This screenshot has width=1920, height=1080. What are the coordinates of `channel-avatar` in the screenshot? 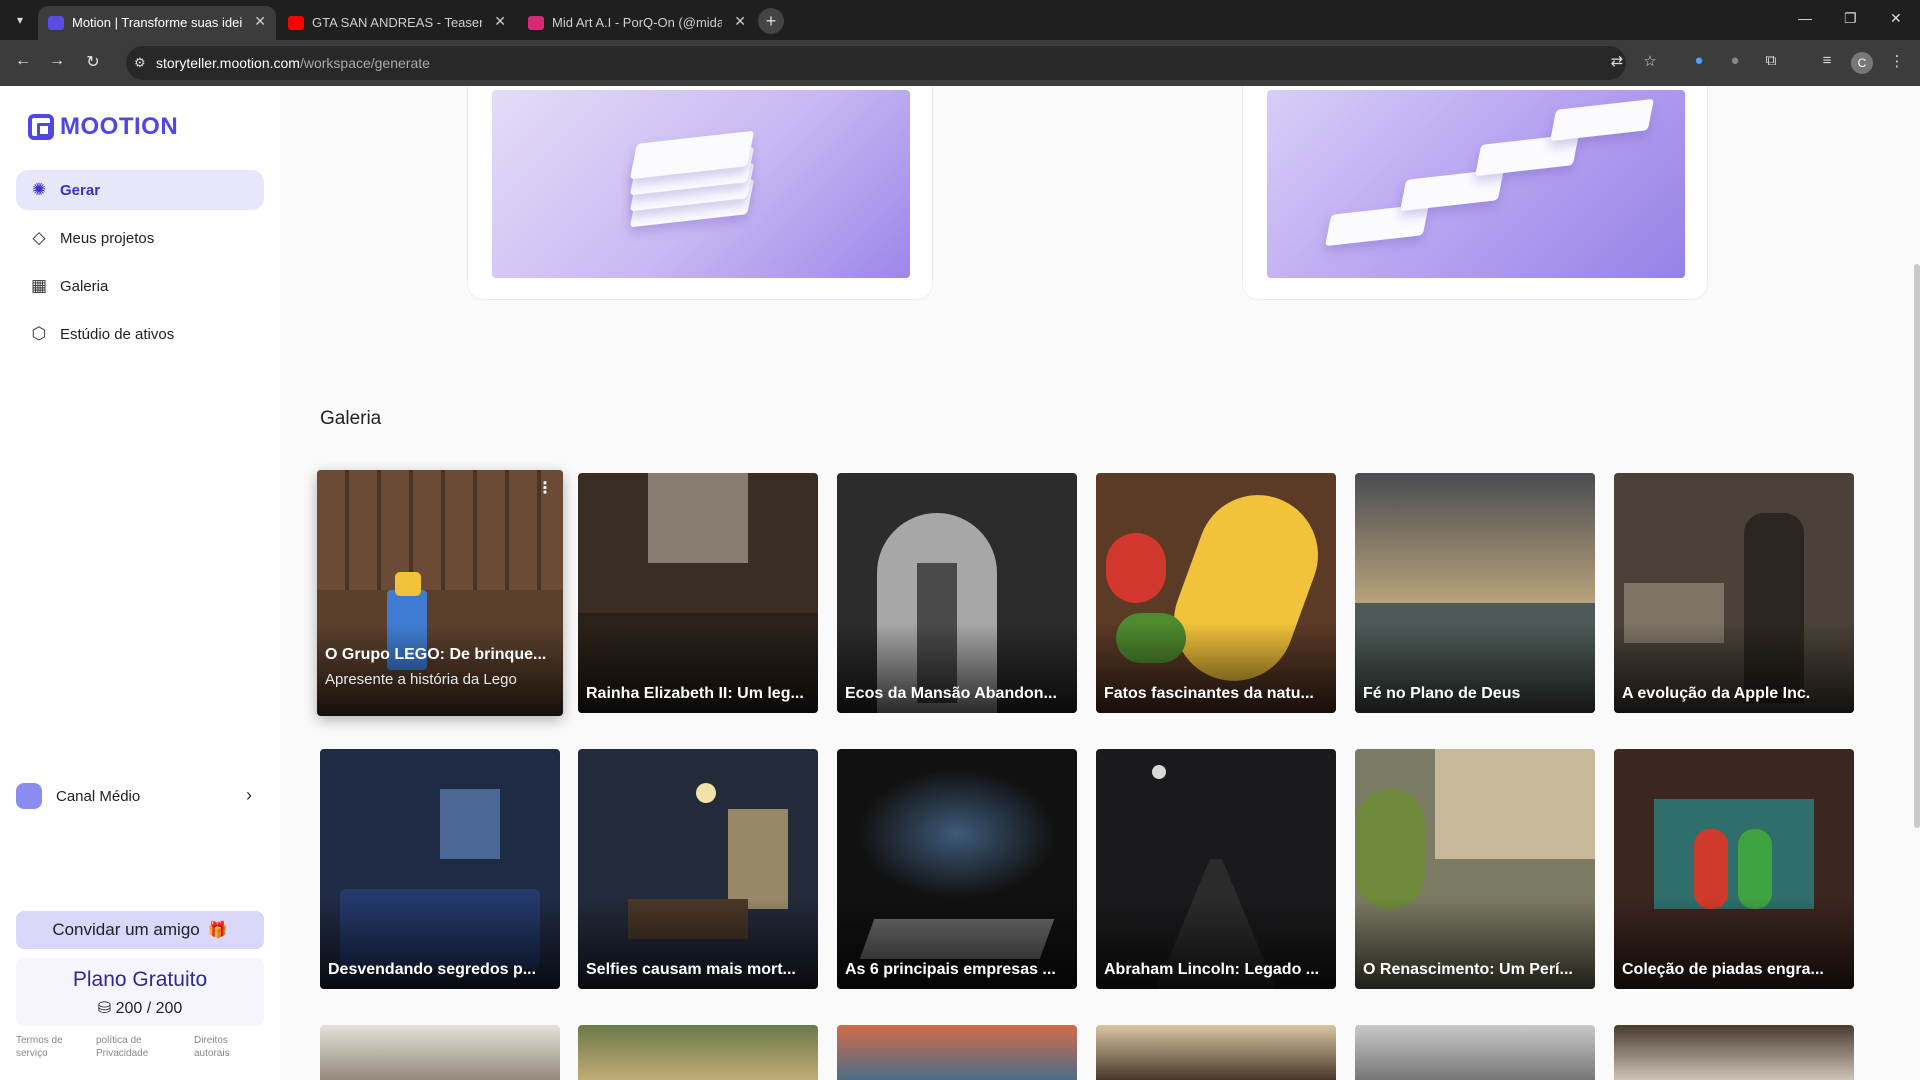 It's located at (29, 796).